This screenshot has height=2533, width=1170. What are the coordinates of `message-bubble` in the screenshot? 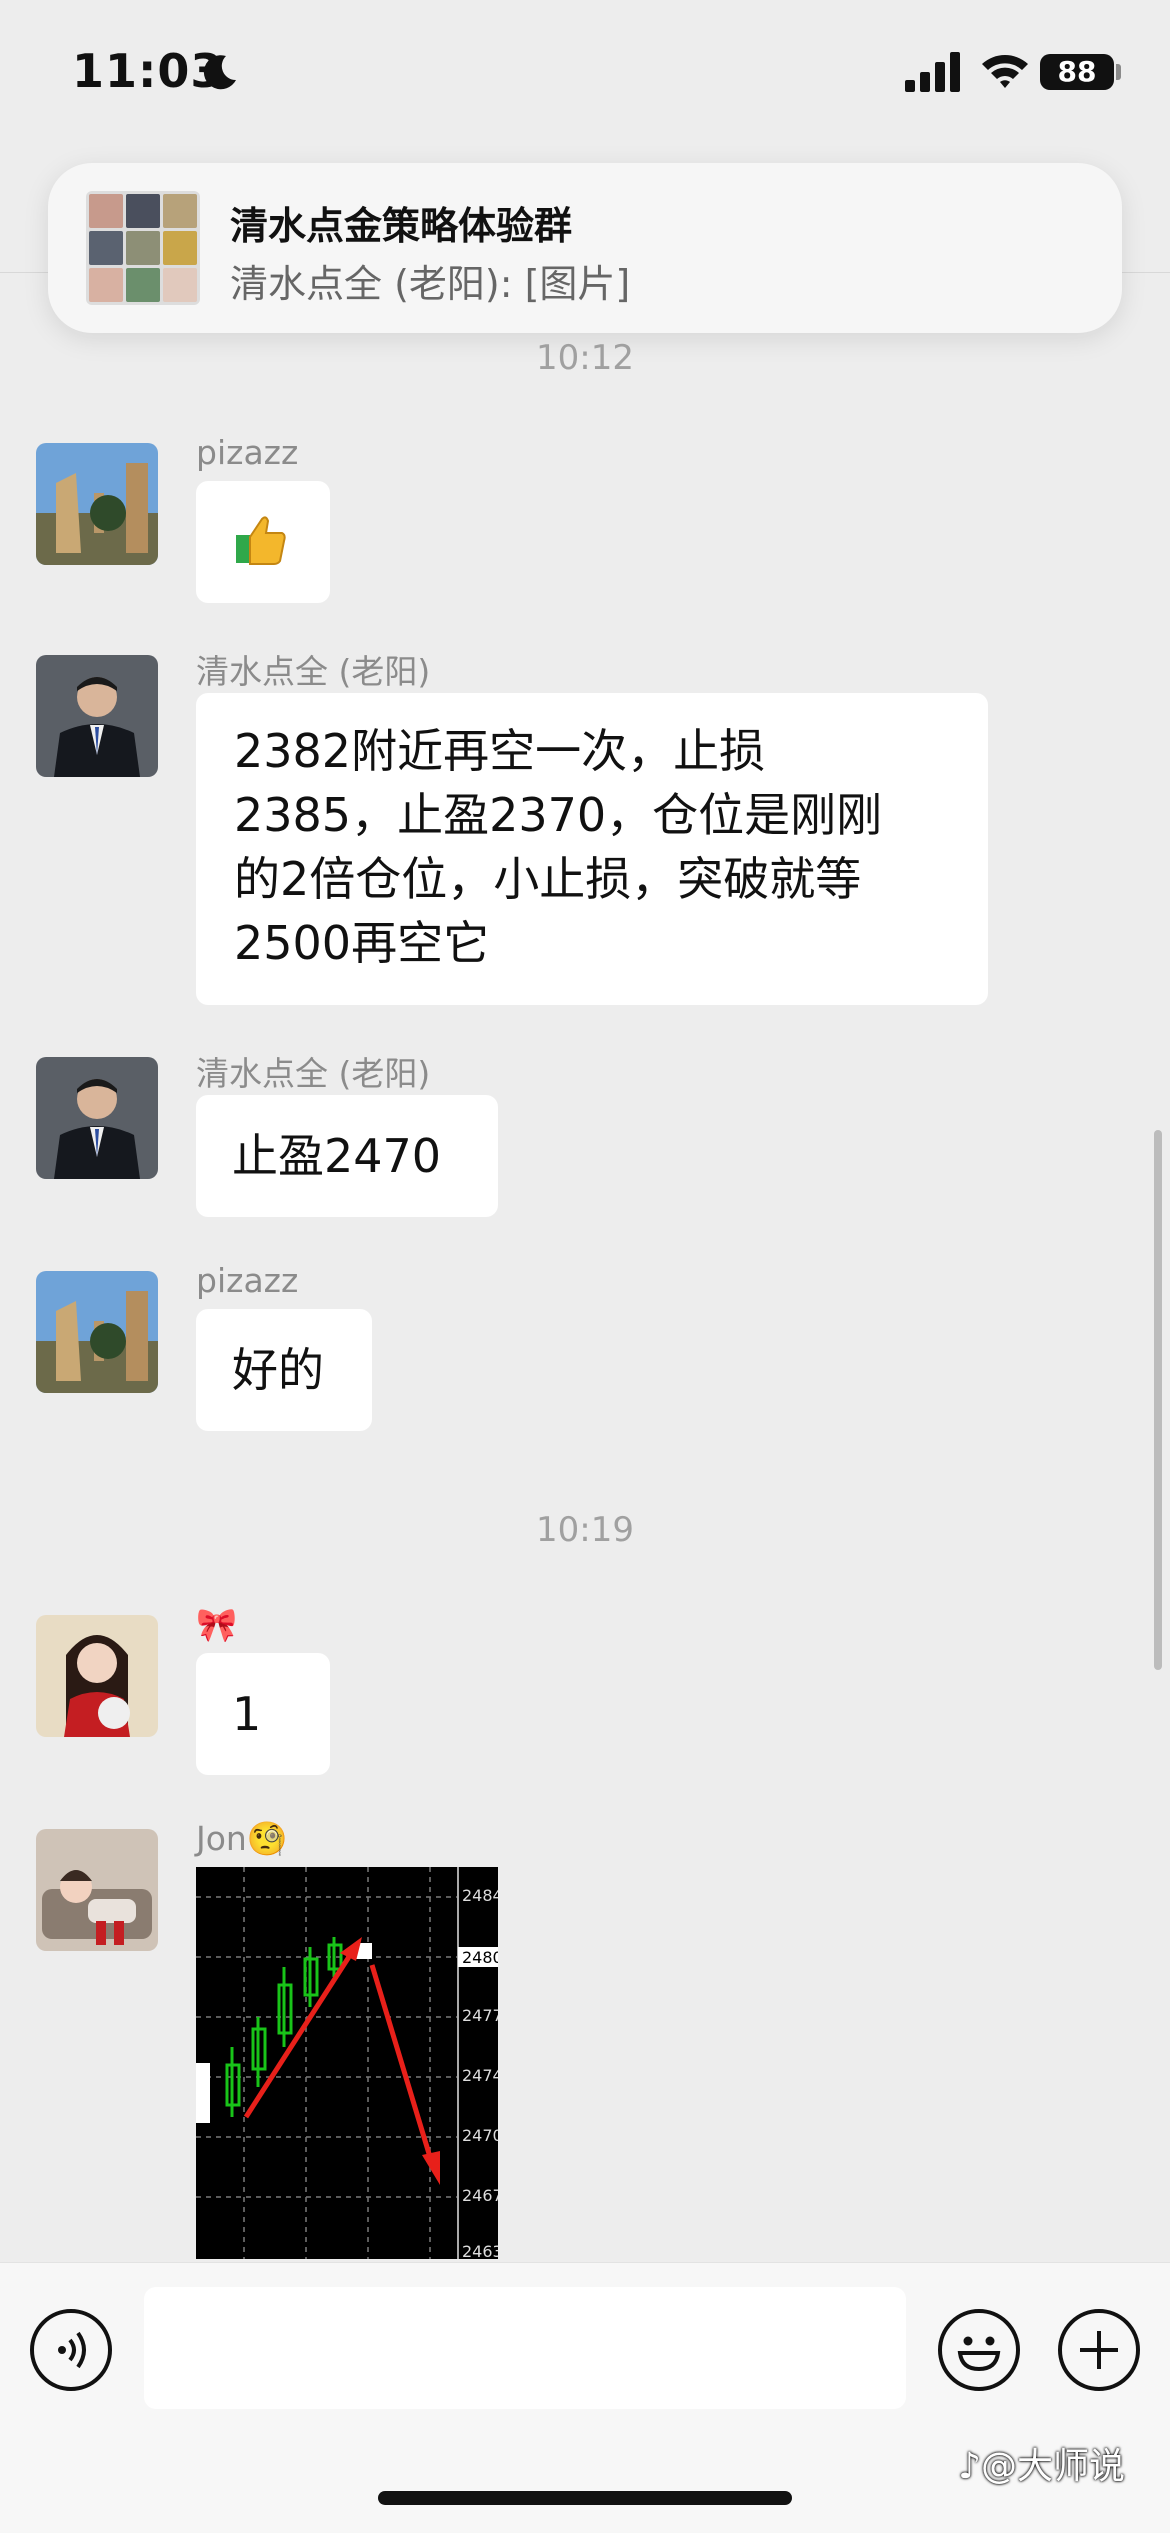 It's located at (263, 542).